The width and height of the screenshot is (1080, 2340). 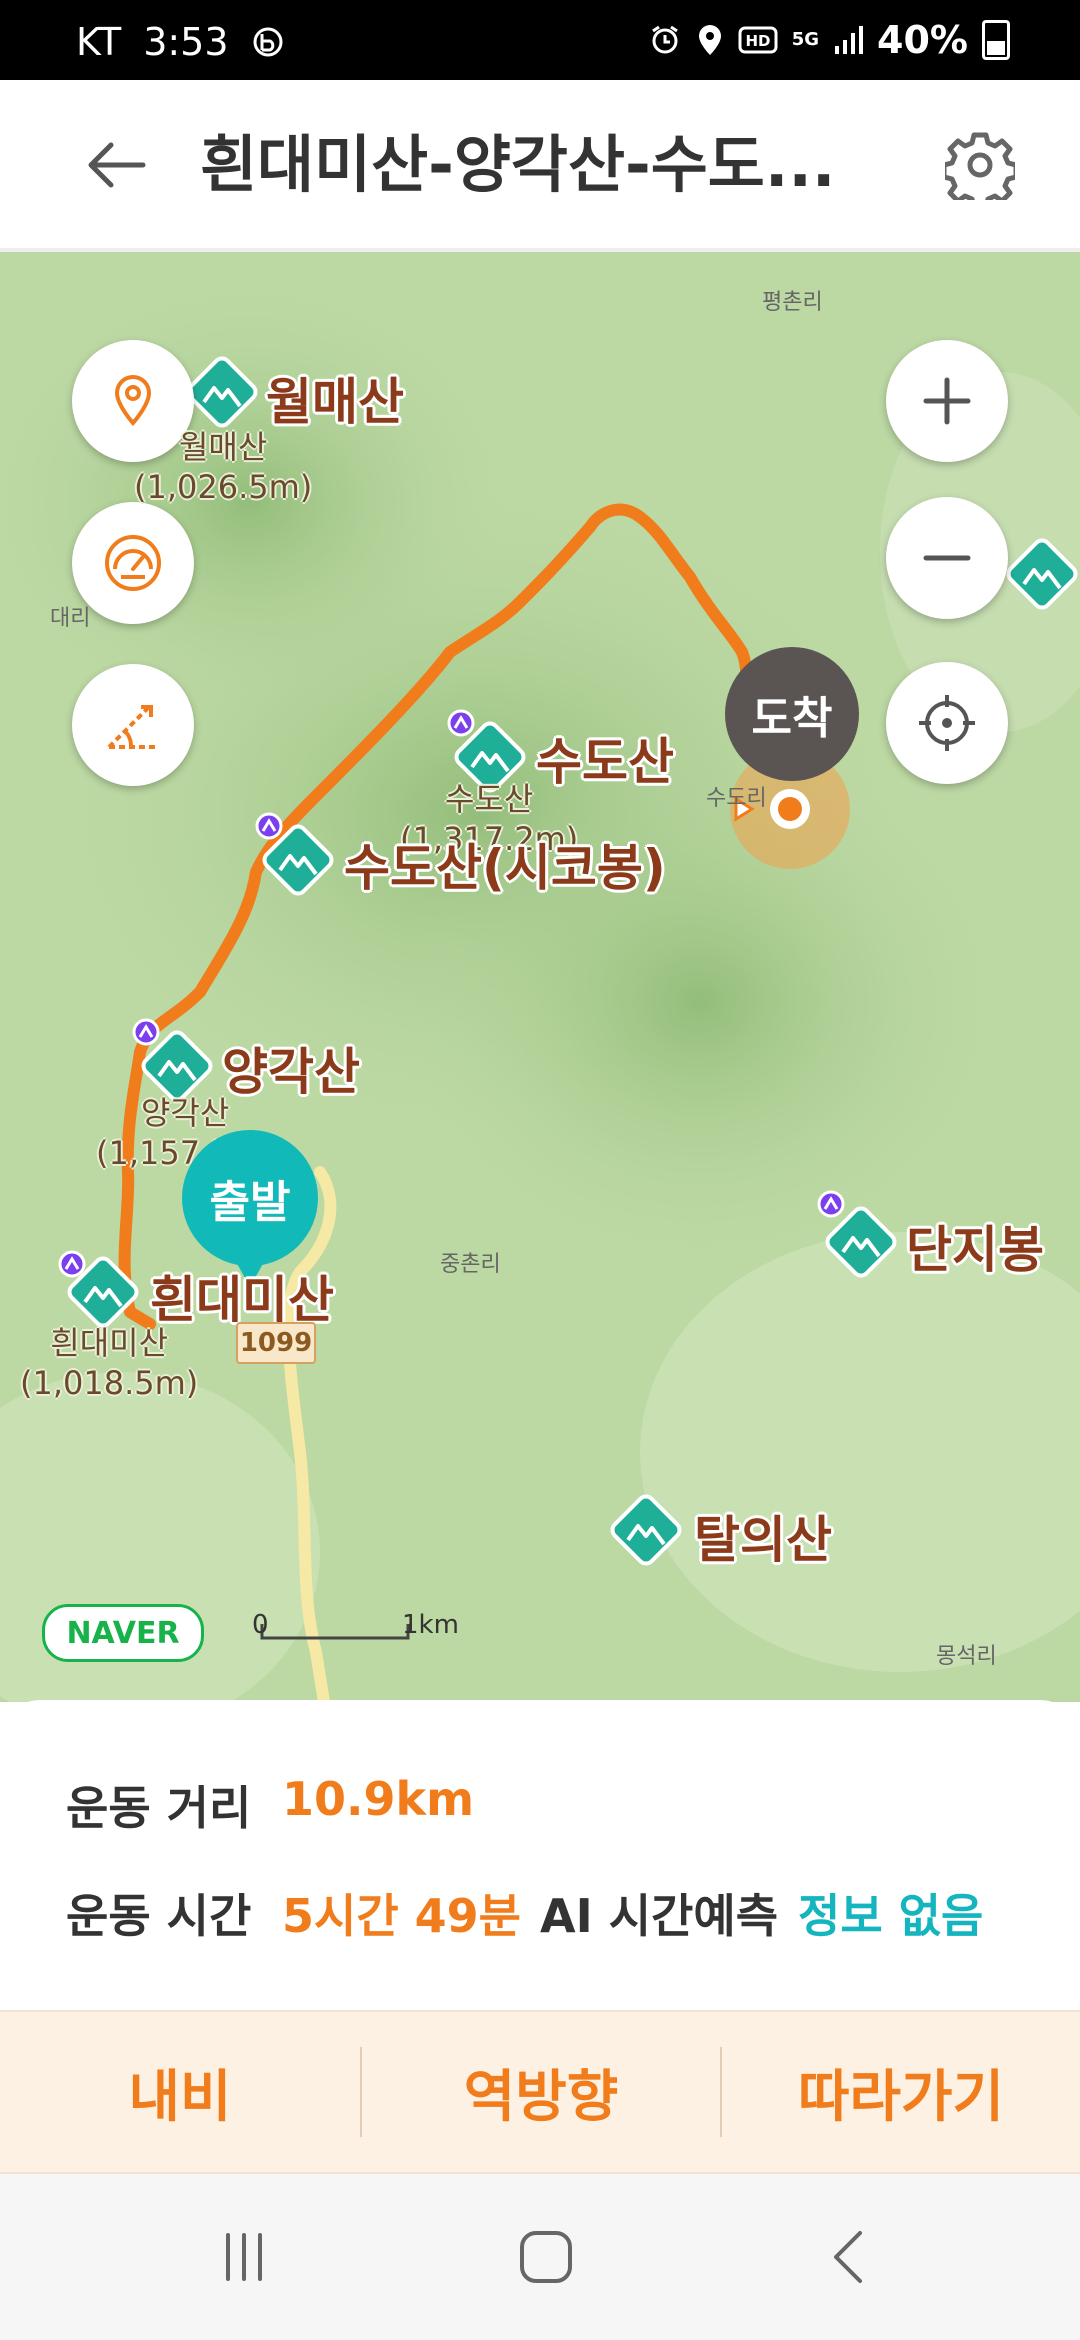 I want to click on system-back-button, so click(x=850, y=2257).